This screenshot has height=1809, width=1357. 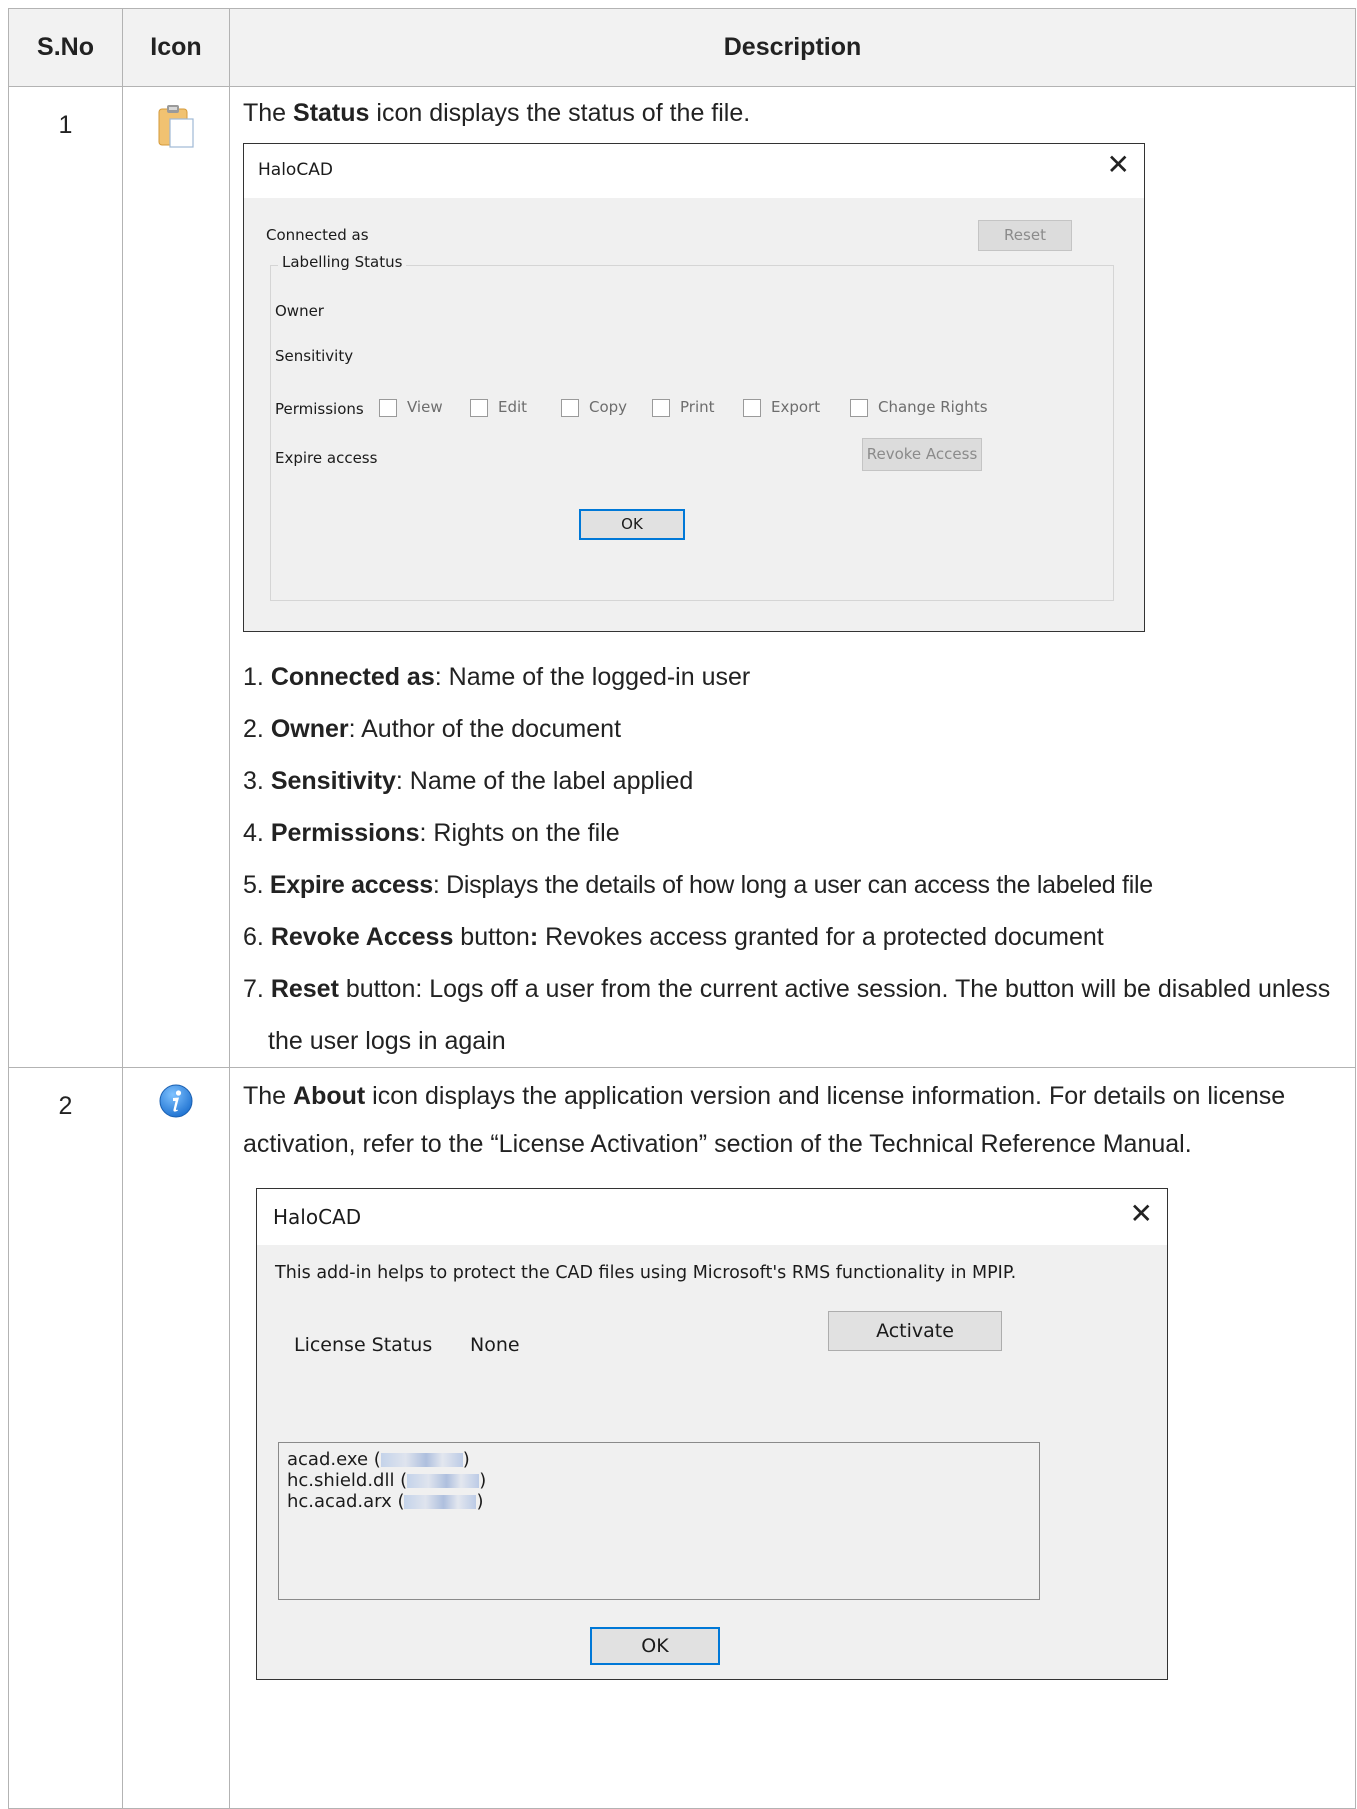 I want to click on row-number: 2, so click(x=65, y=1438).